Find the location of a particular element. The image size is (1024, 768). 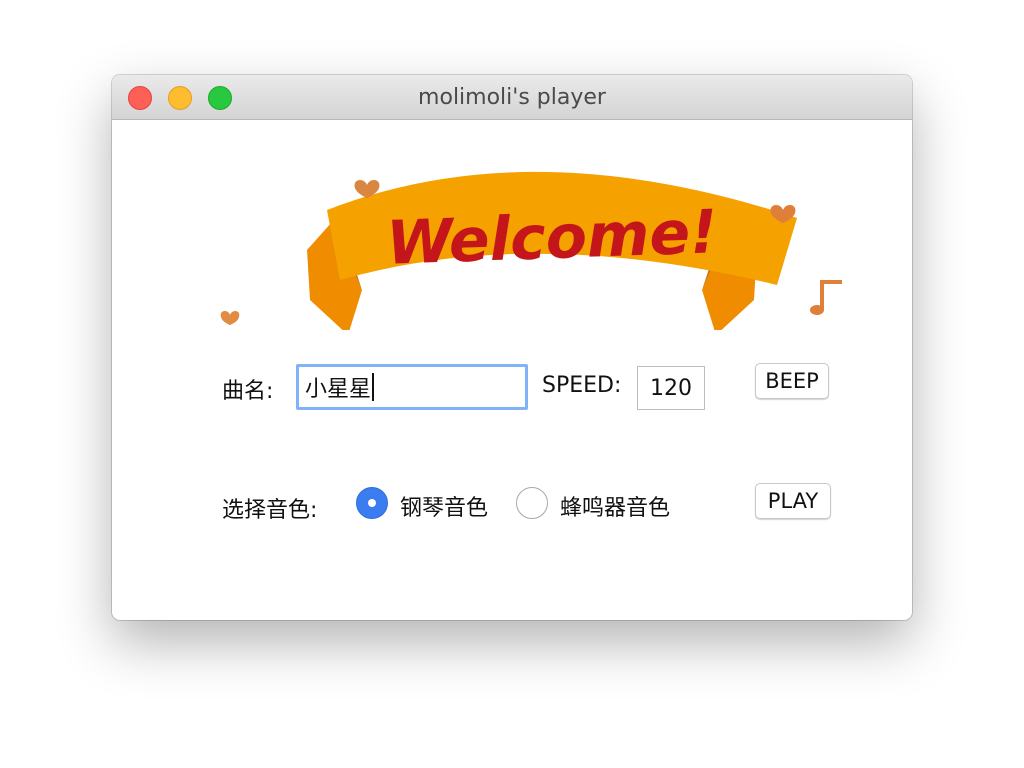

buzzer-timbre-label: 蜂鸣器音色 is located at coordinates (615, 506).